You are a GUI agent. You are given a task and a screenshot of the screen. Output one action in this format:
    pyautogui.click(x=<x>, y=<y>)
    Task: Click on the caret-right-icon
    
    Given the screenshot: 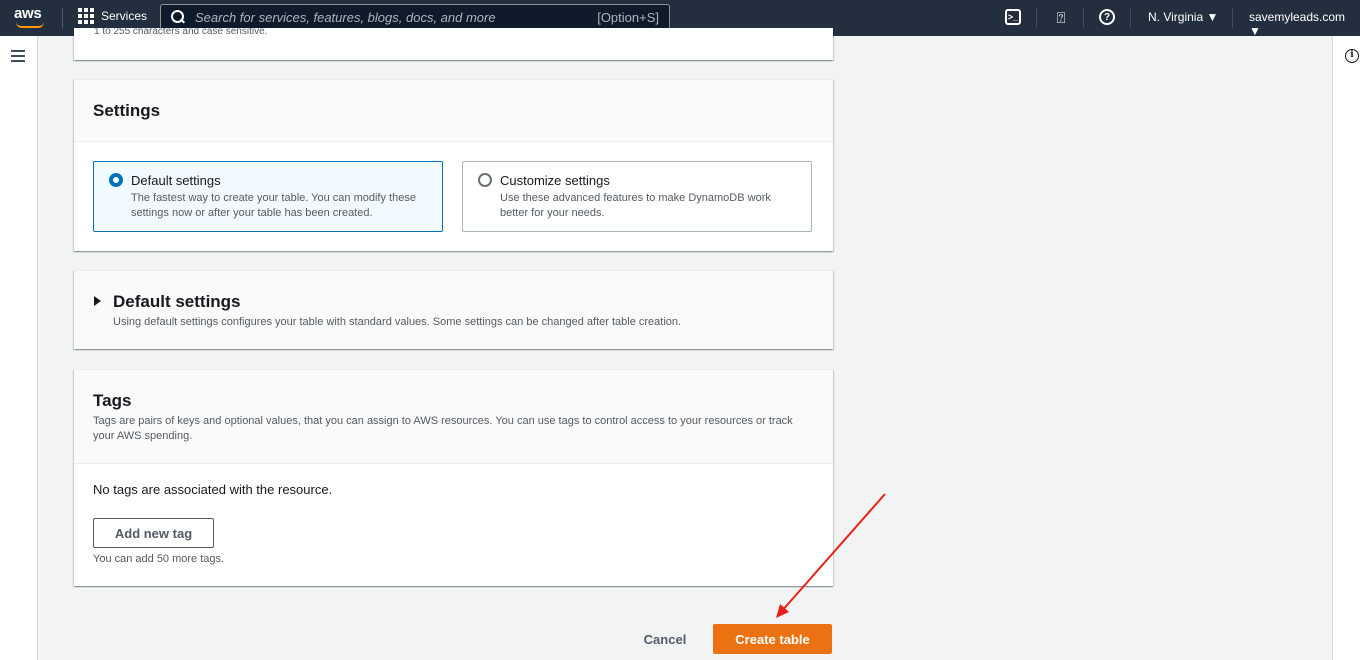 What is the action you would take?
    pyautogui.click(x=97, y=301)
    